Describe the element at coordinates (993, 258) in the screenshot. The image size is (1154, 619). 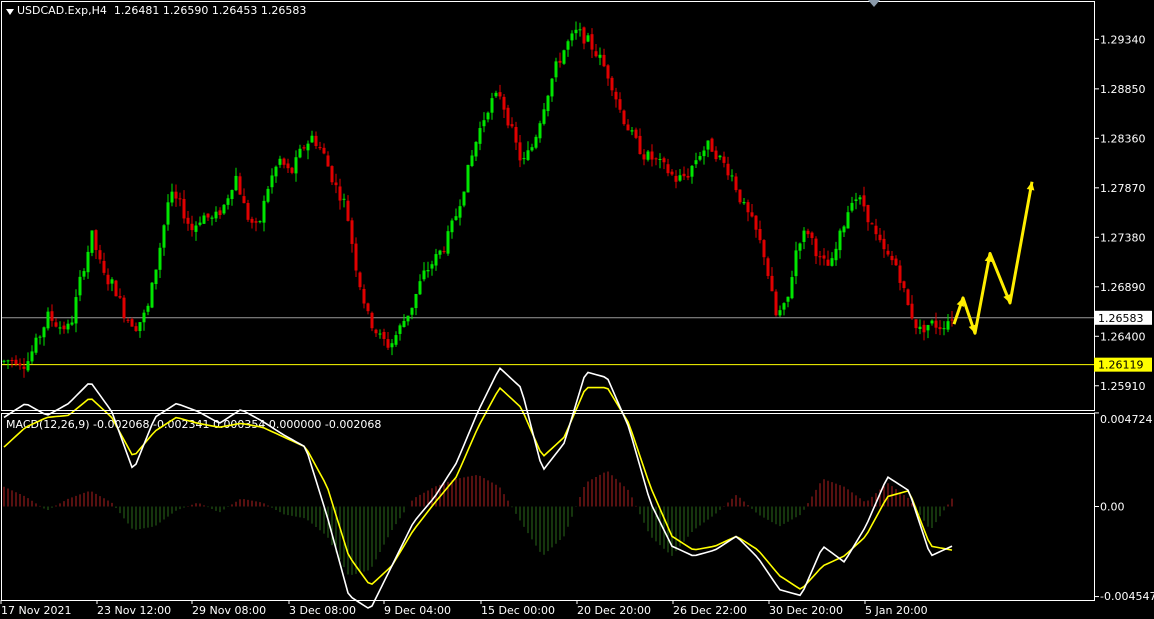
I see `forecast-arrow-path` at that location.